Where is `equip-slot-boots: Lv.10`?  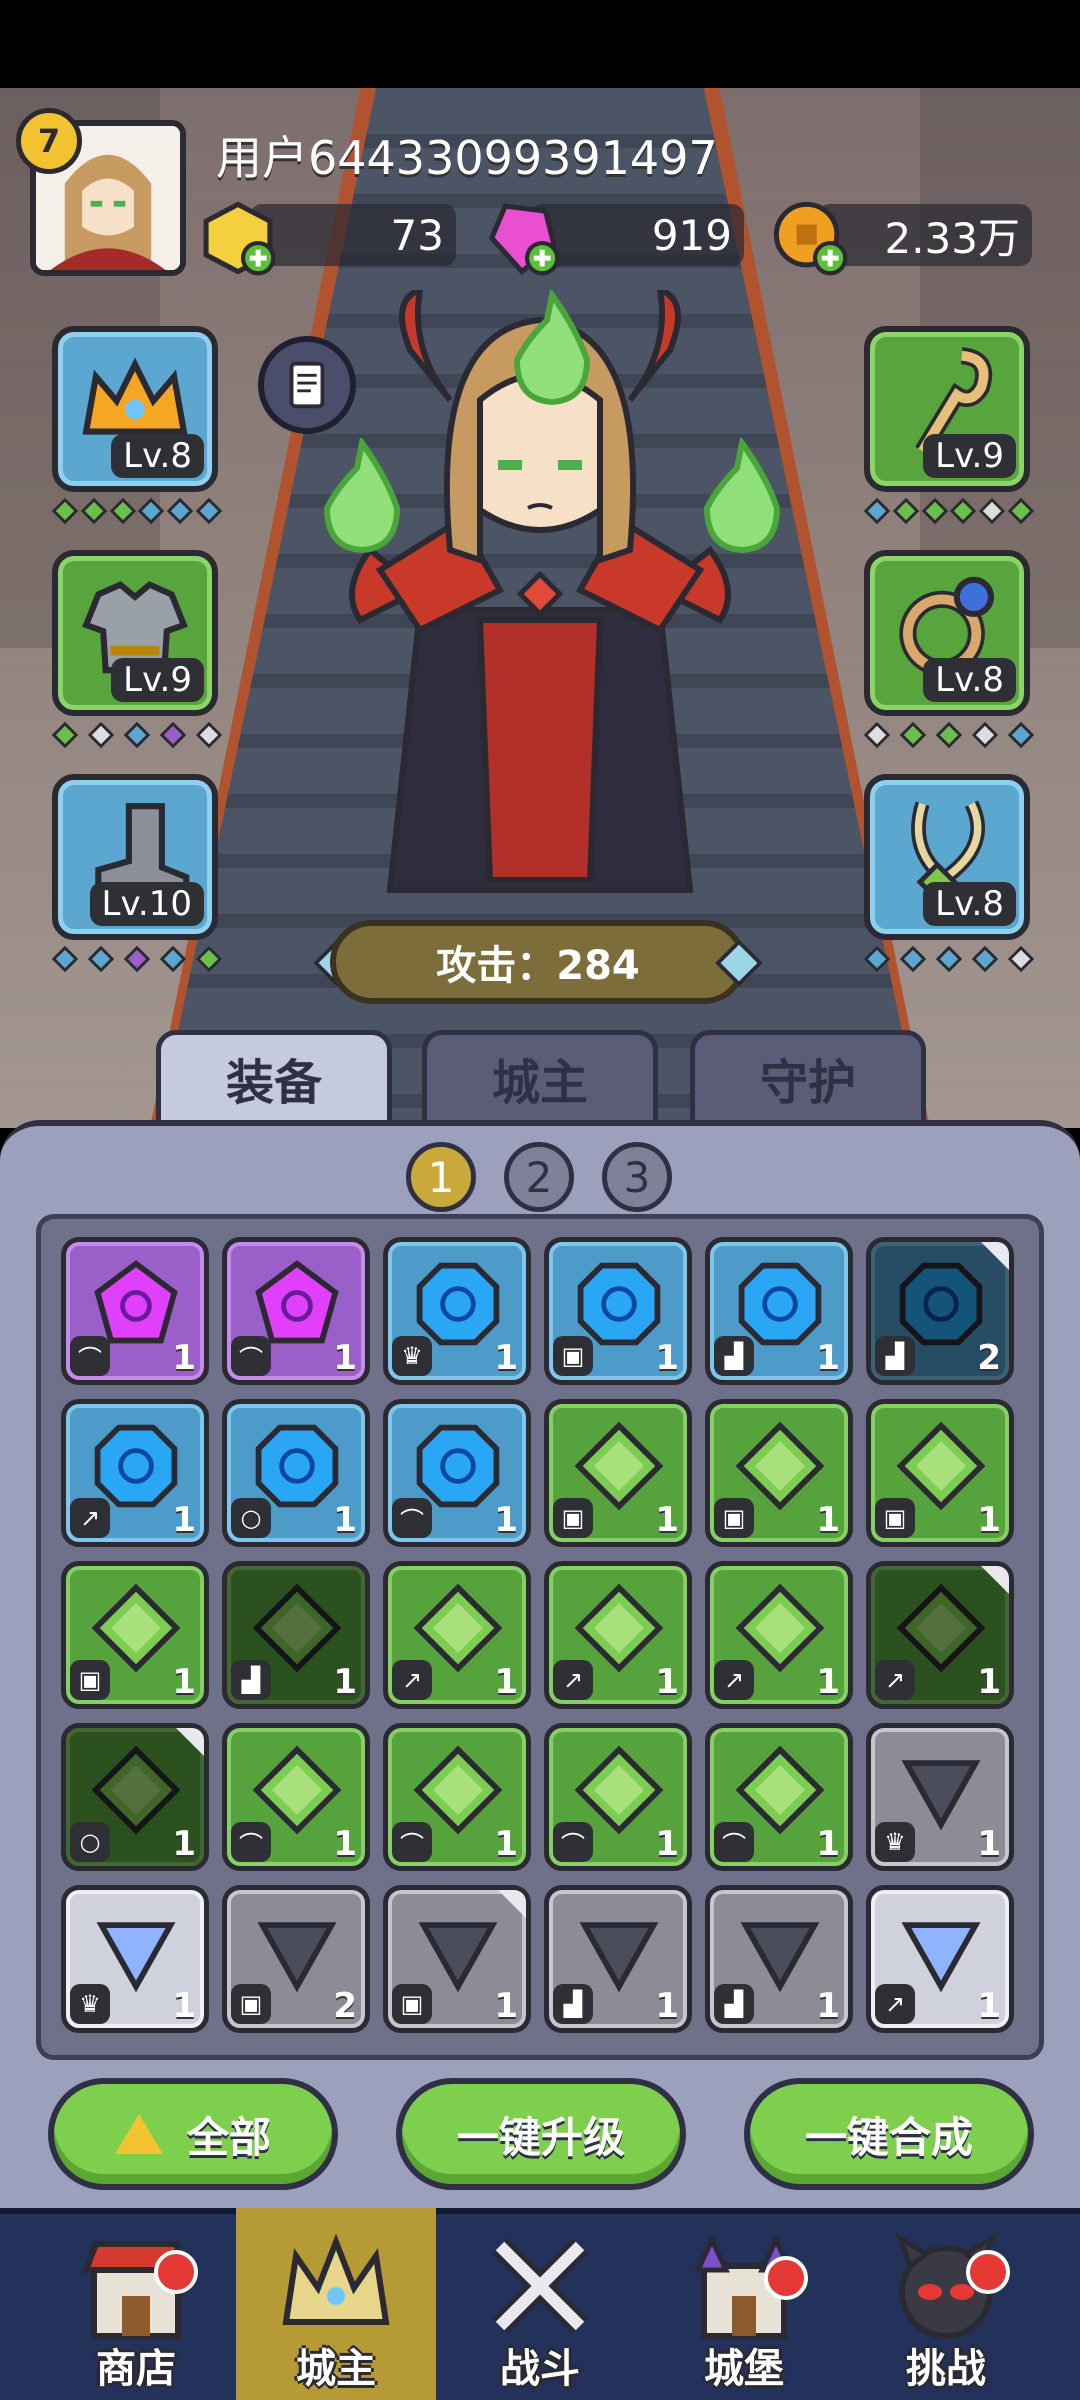 equip-slot-boots: Lv.10 is located at coordinates (135, 857).